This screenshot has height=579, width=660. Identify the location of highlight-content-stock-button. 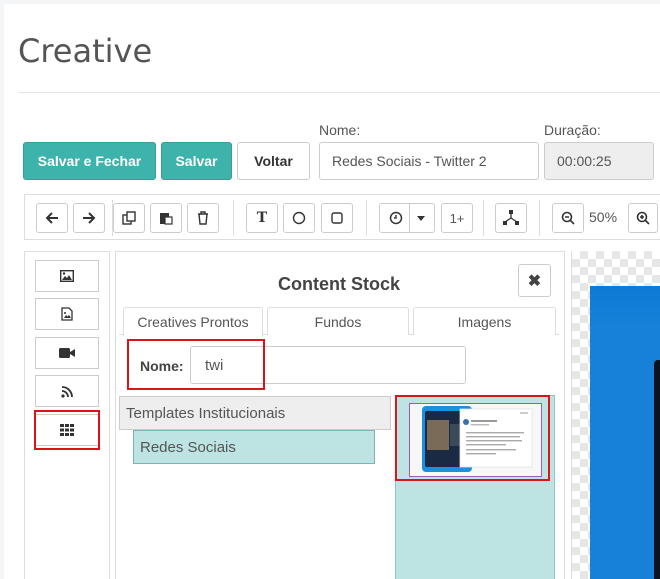
(67, 430).